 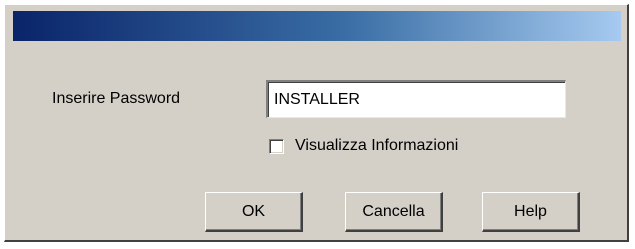 What do you see at coordinates (317, 26) in the screenshot?
I see `dialog-titlebar` at bounding box center [317, 26].